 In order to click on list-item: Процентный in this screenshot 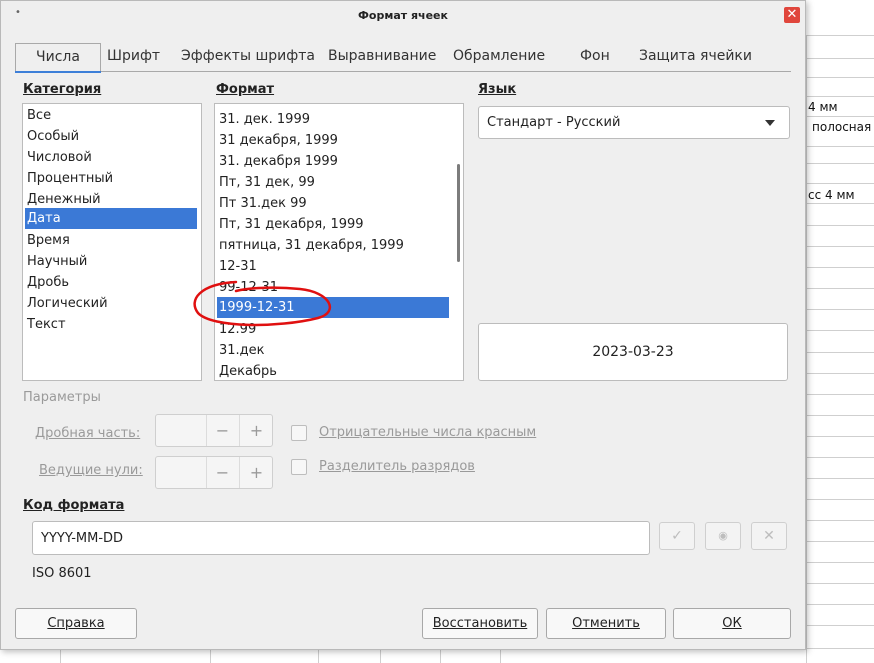, I will do `click(112, 178)`.